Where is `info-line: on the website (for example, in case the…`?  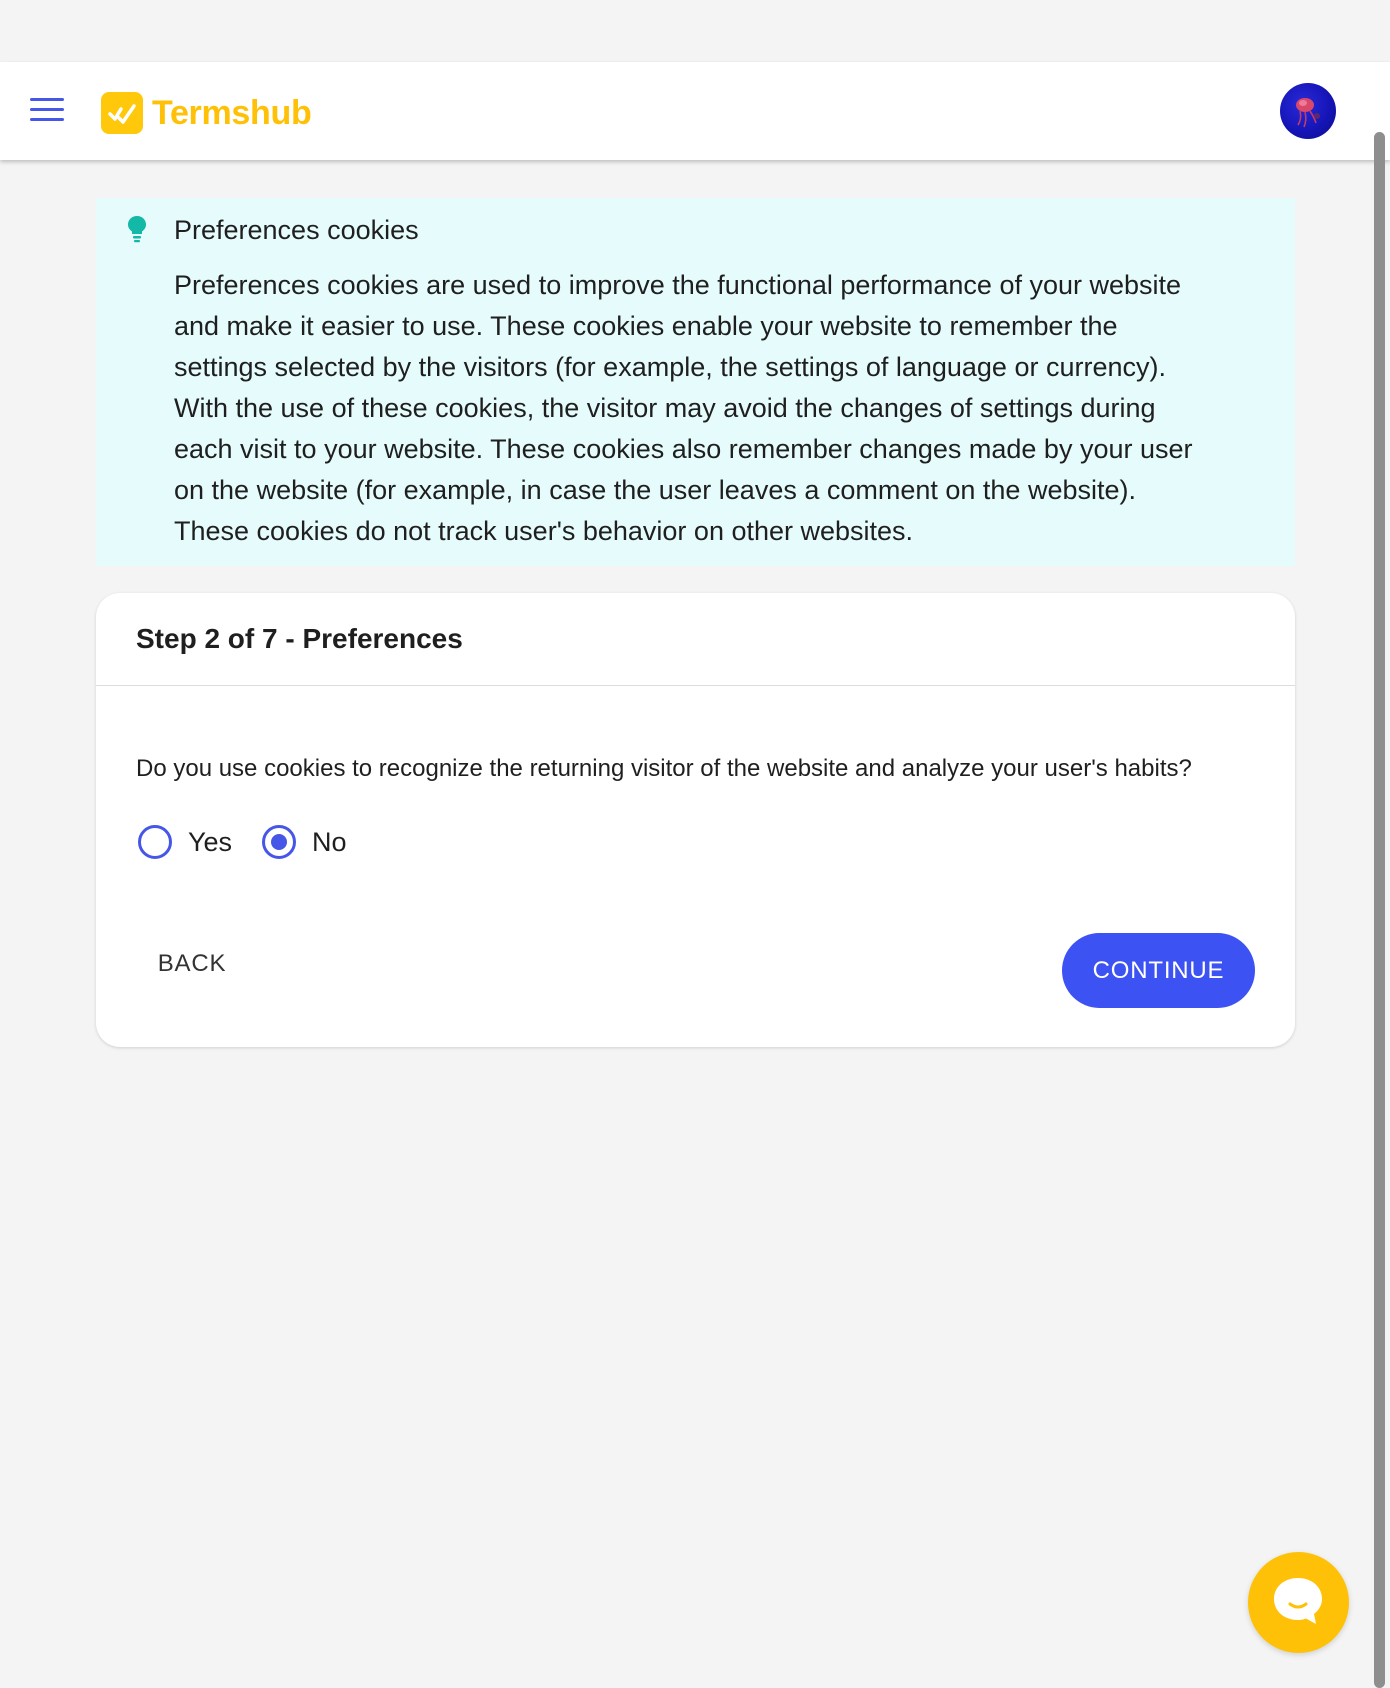 info-line: on the website (for example, in case the… is located at coordinates (655, 490).